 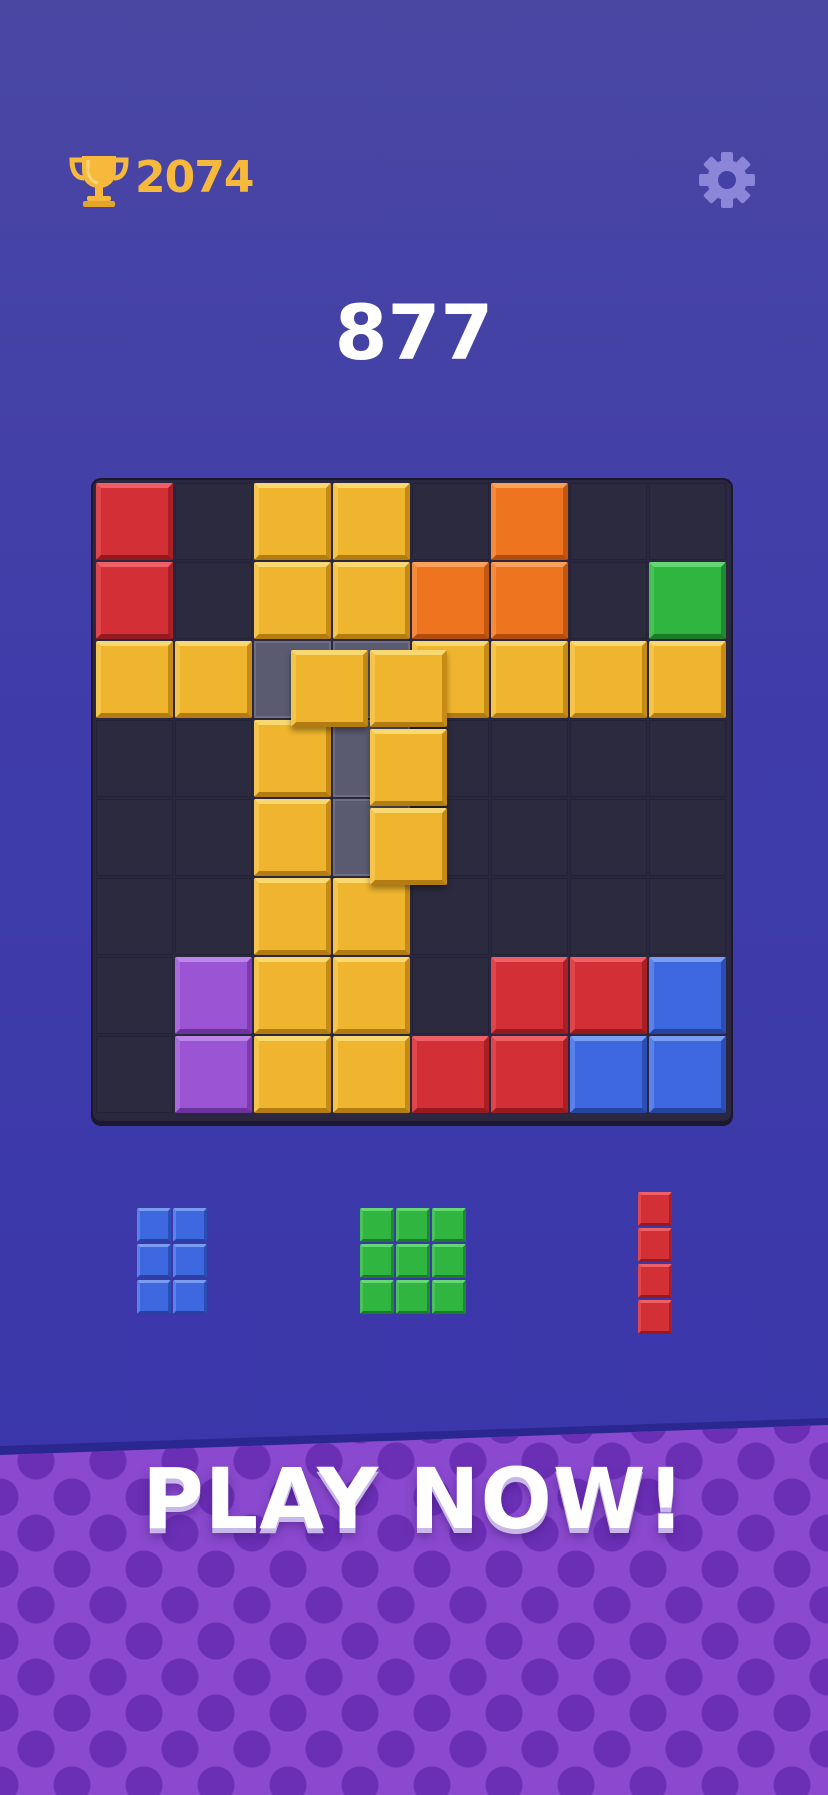 What do you see at coordinates (687, 600) in the screenshot?
I see `board-cell-green` at bounding box center [687, 600].